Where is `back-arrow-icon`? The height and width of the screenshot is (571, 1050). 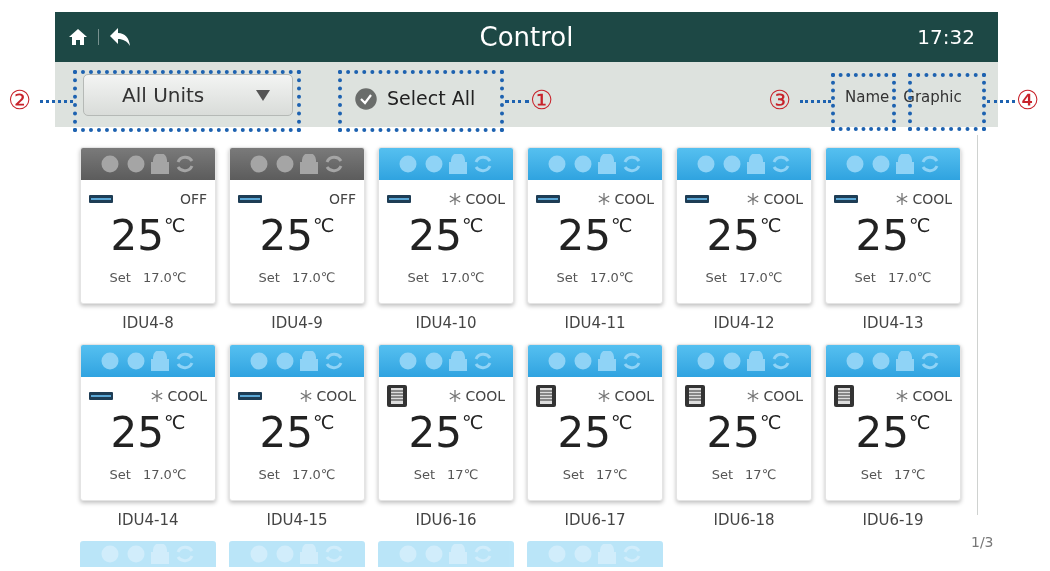 back-arrow-icon is located at coordinates (120, 37).